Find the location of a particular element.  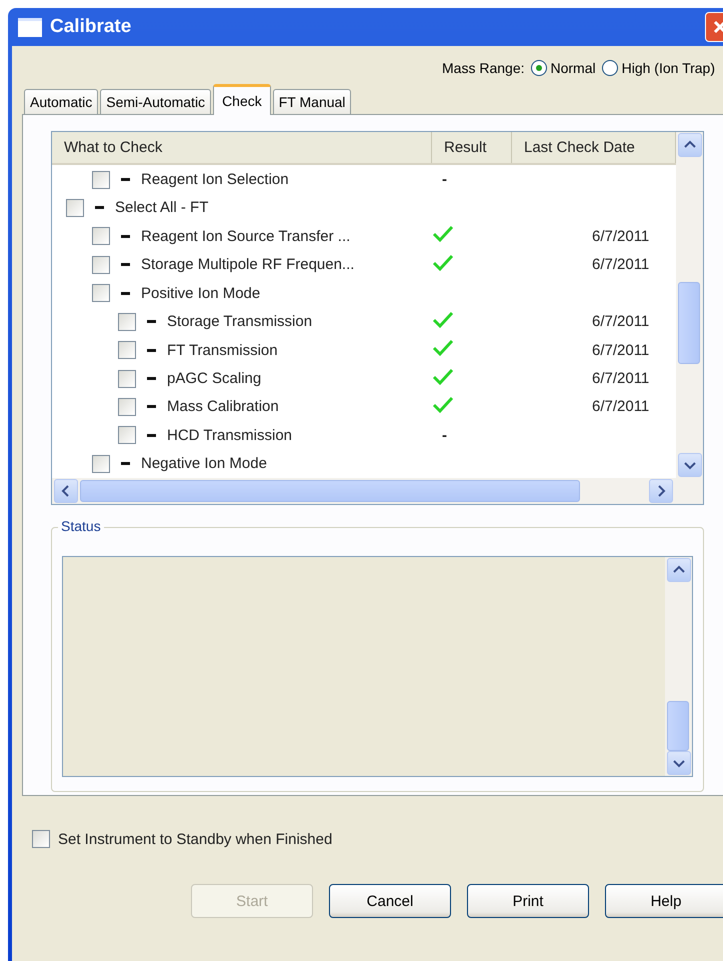

window-title: Calibrate is located at coordinates (91, 27).